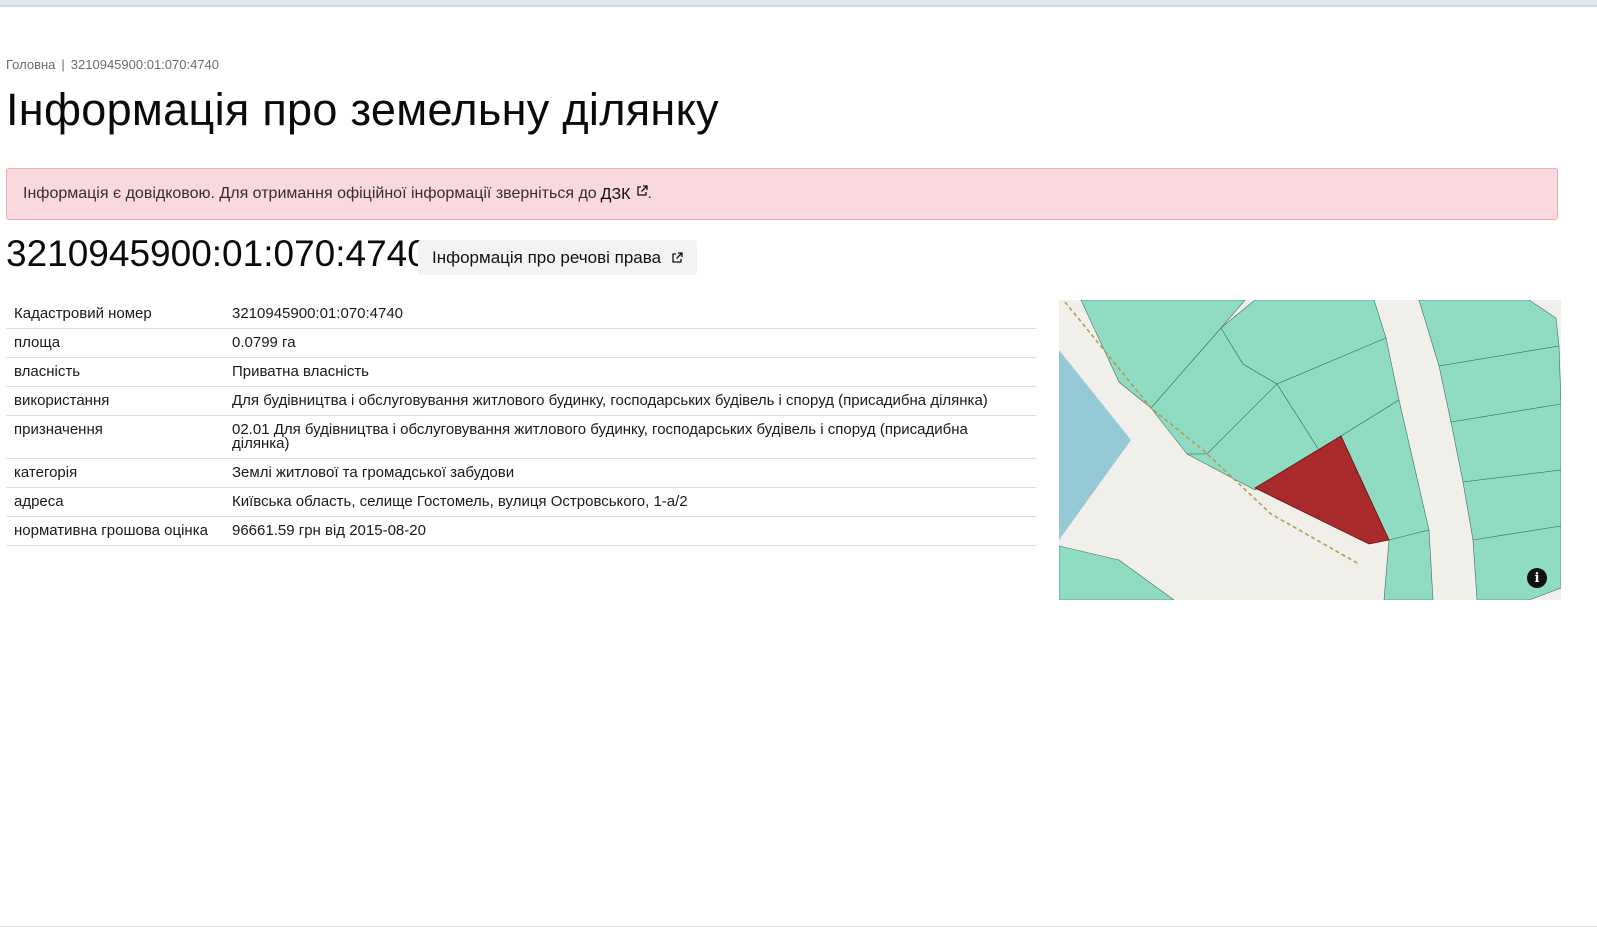 The image size is (1597, 931). Describe the element at coordinates (115, 372) in the screenshot. I see `row-key: власність` at that location.